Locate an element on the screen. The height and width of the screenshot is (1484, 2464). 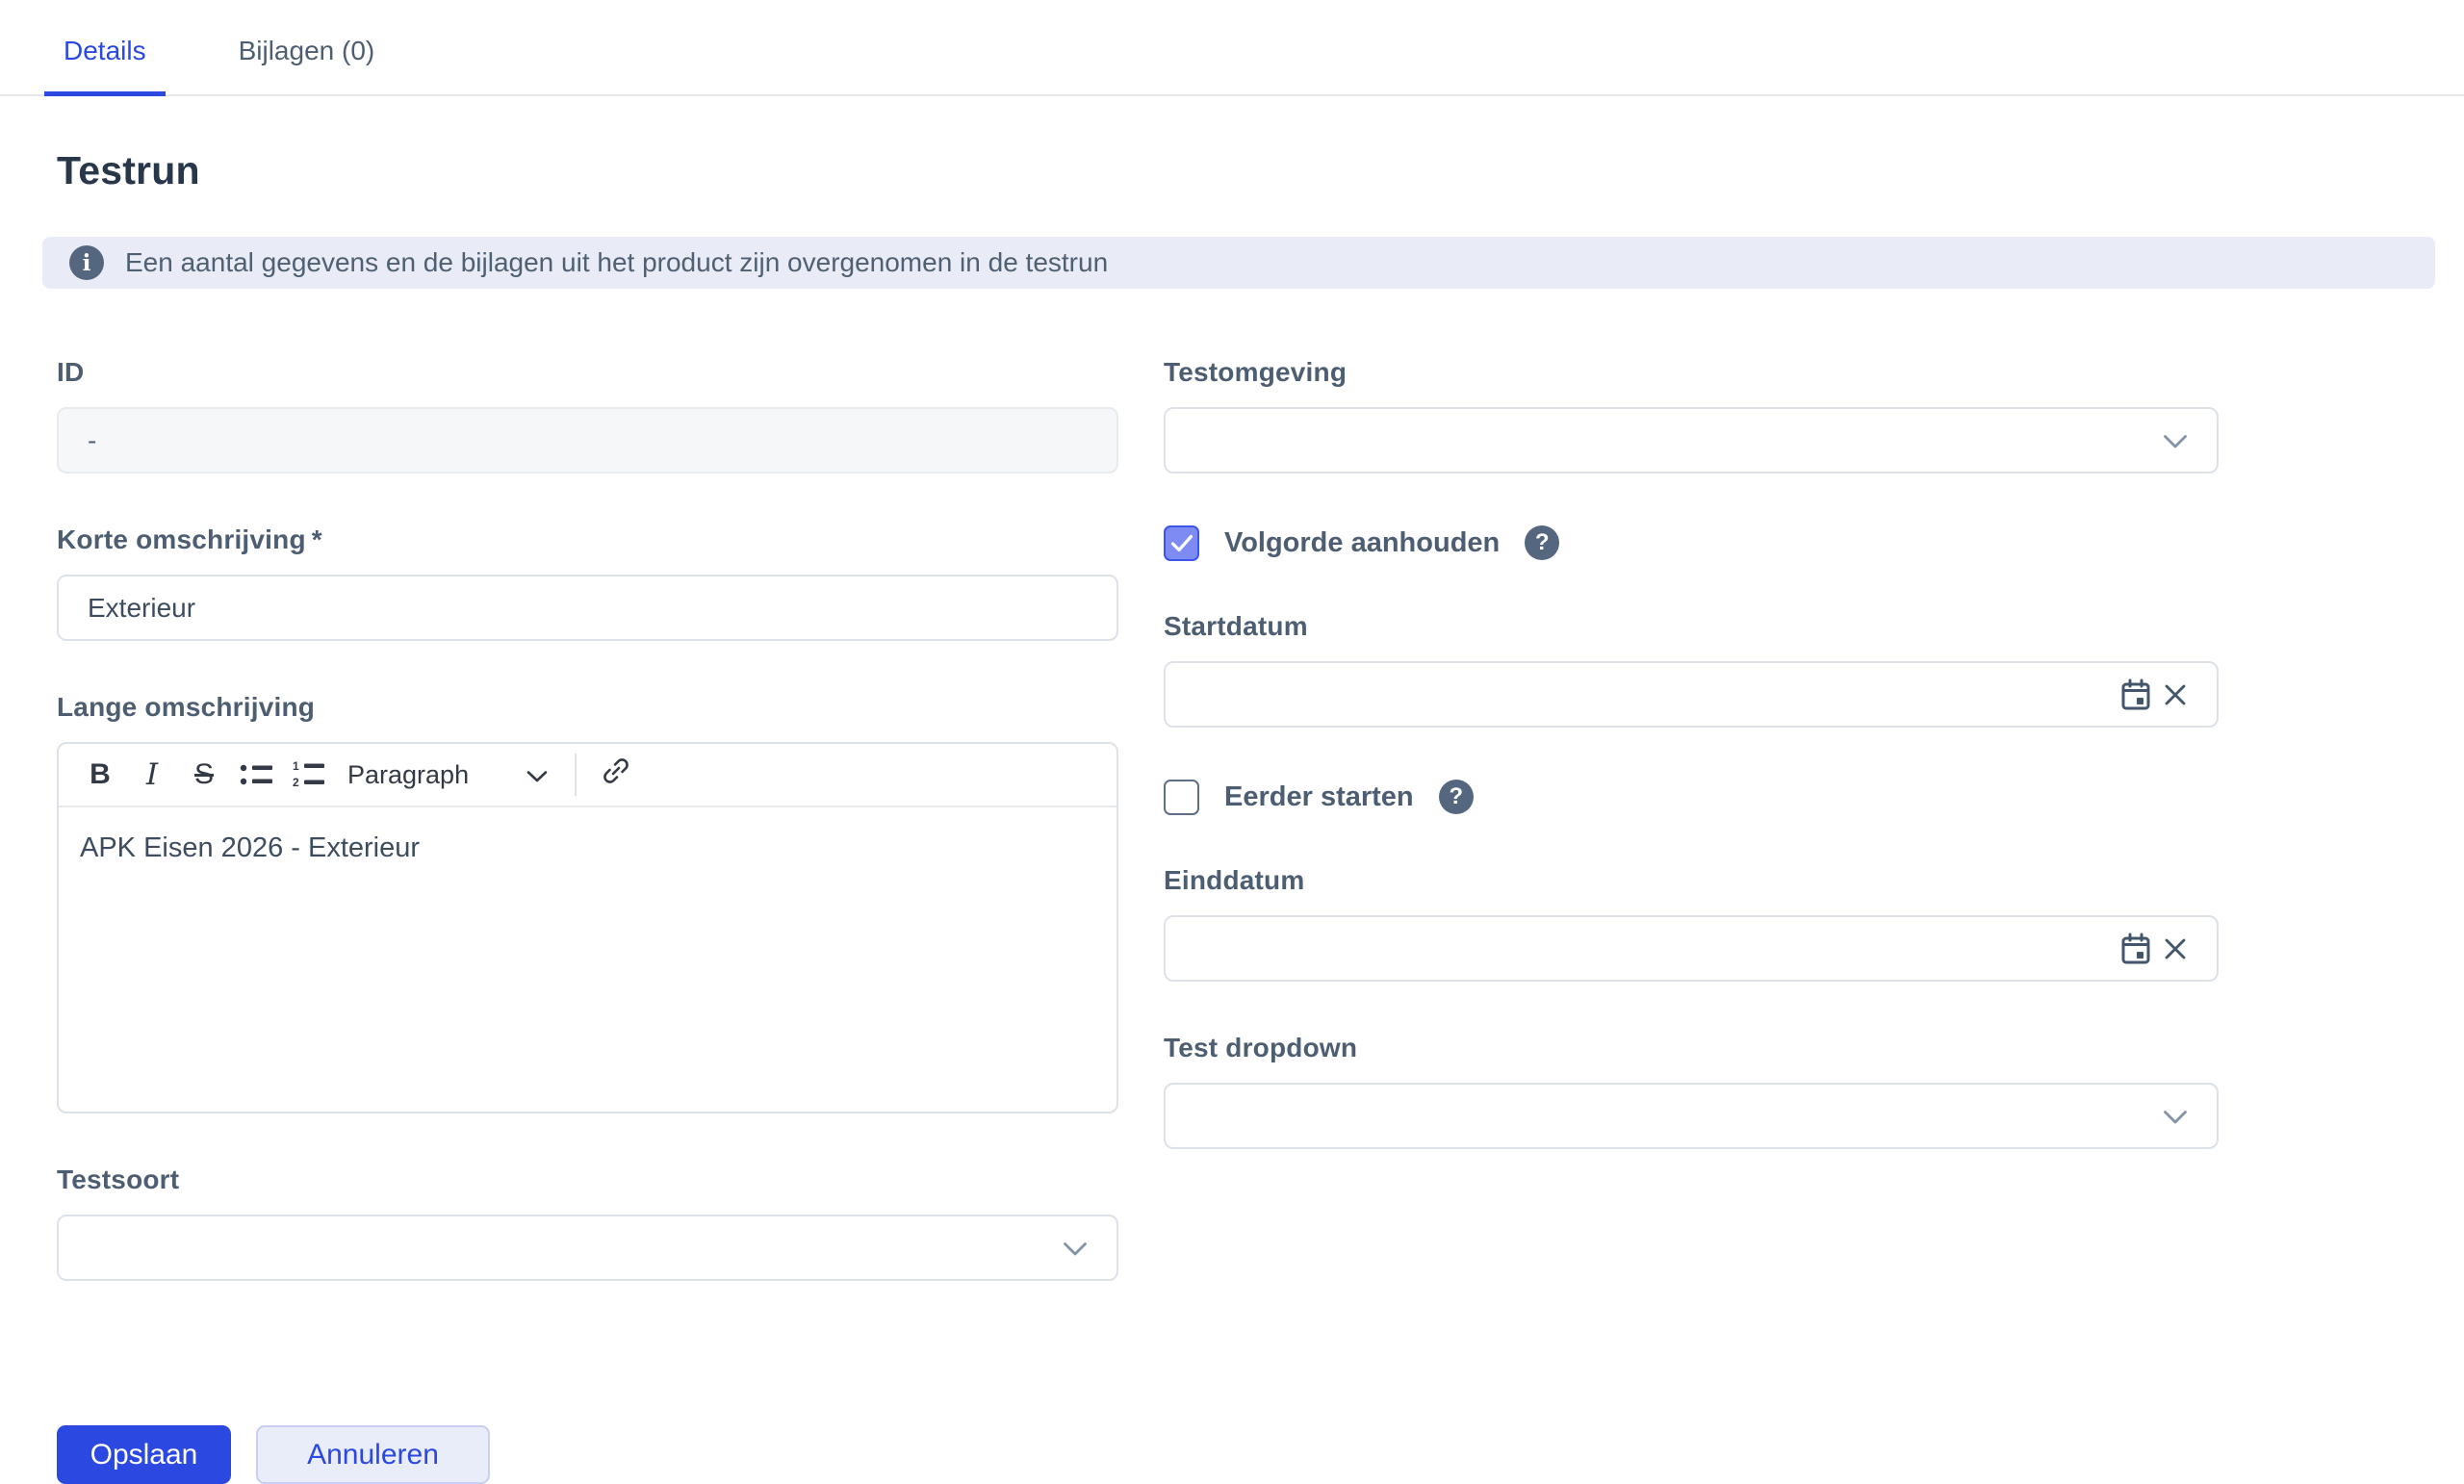
tab-bijlagen: Bijlagen (0) is located at coordinates (307, 66).